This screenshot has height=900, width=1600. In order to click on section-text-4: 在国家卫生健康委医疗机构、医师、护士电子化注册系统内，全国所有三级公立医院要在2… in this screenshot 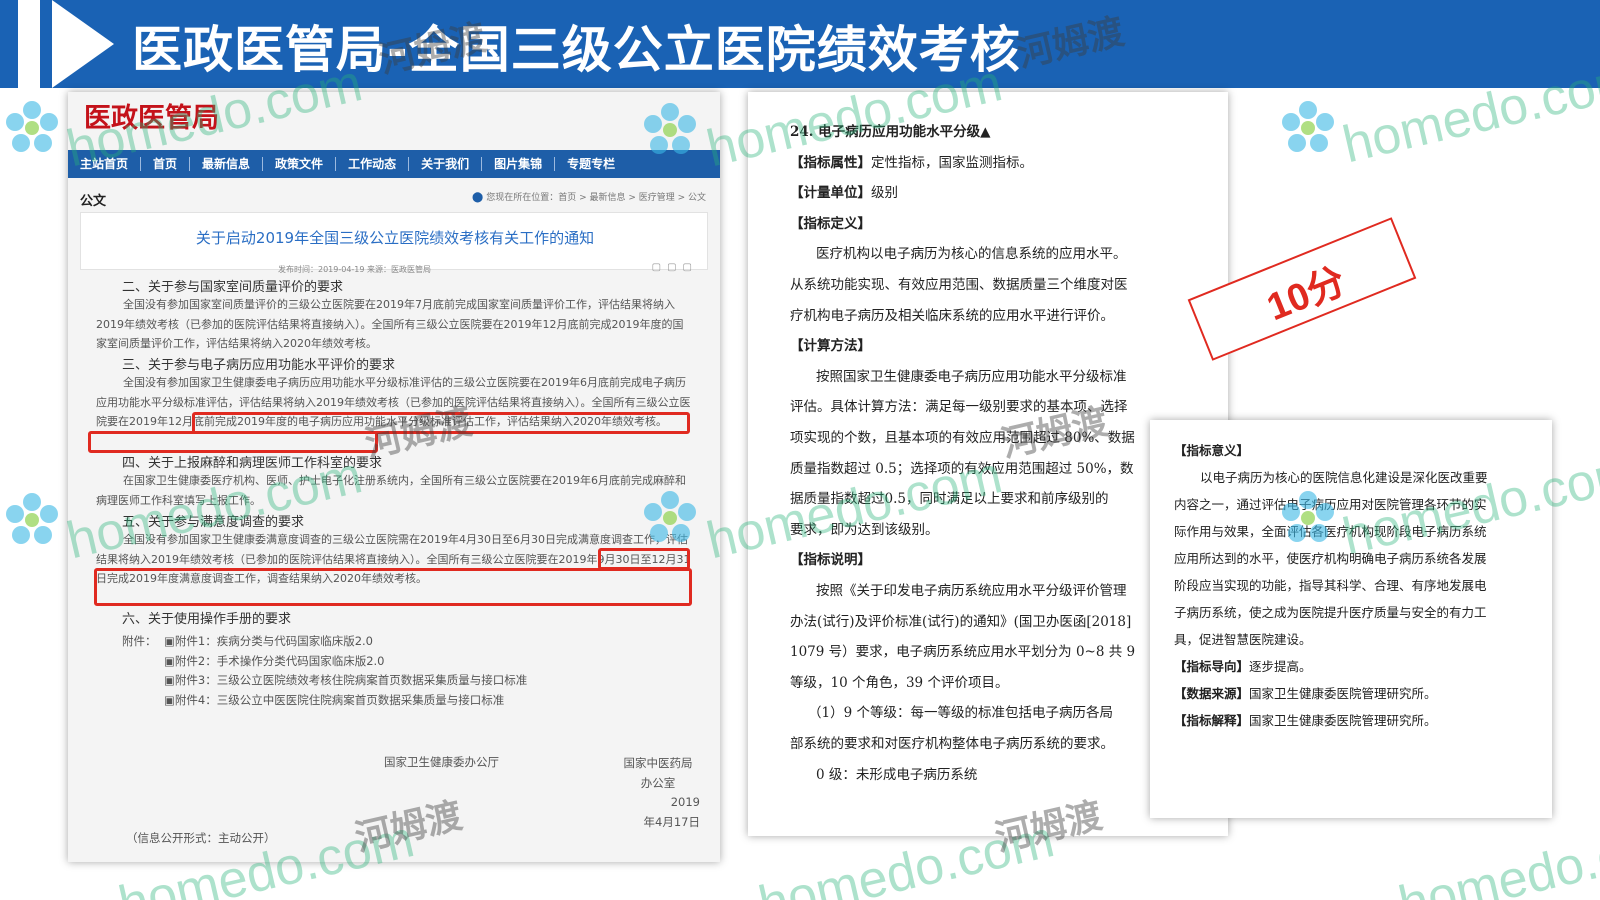, I will do `click(391, 490)`.